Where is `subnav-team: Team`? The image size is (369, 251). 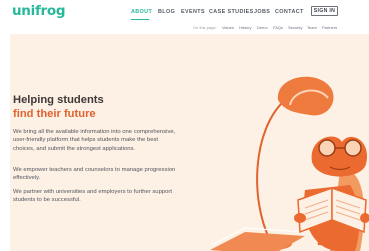 subnav-team: Team is located at coordinates (312, 27).